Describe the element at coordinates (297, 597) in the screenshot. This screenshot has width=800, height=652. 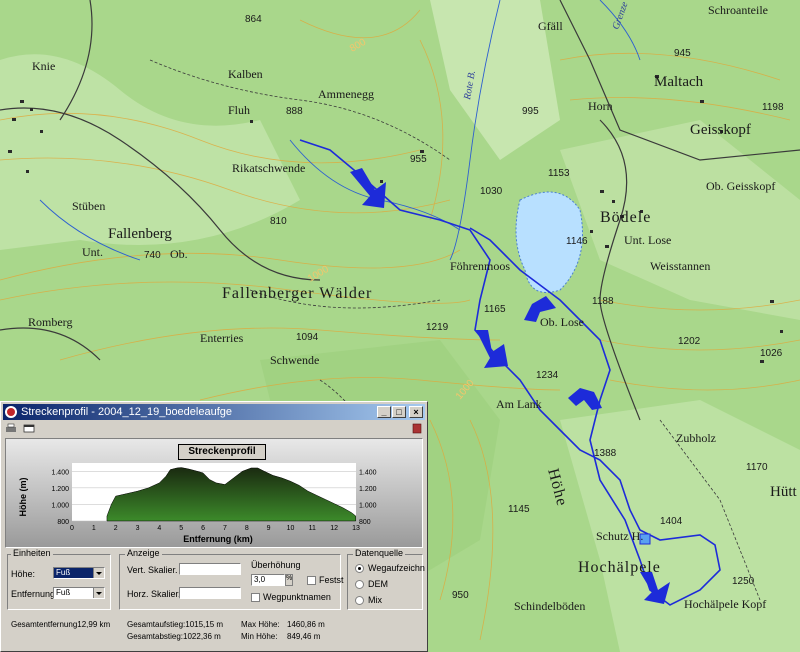
I see `wegpunkt-label: Wegpunktnamen` at that location.